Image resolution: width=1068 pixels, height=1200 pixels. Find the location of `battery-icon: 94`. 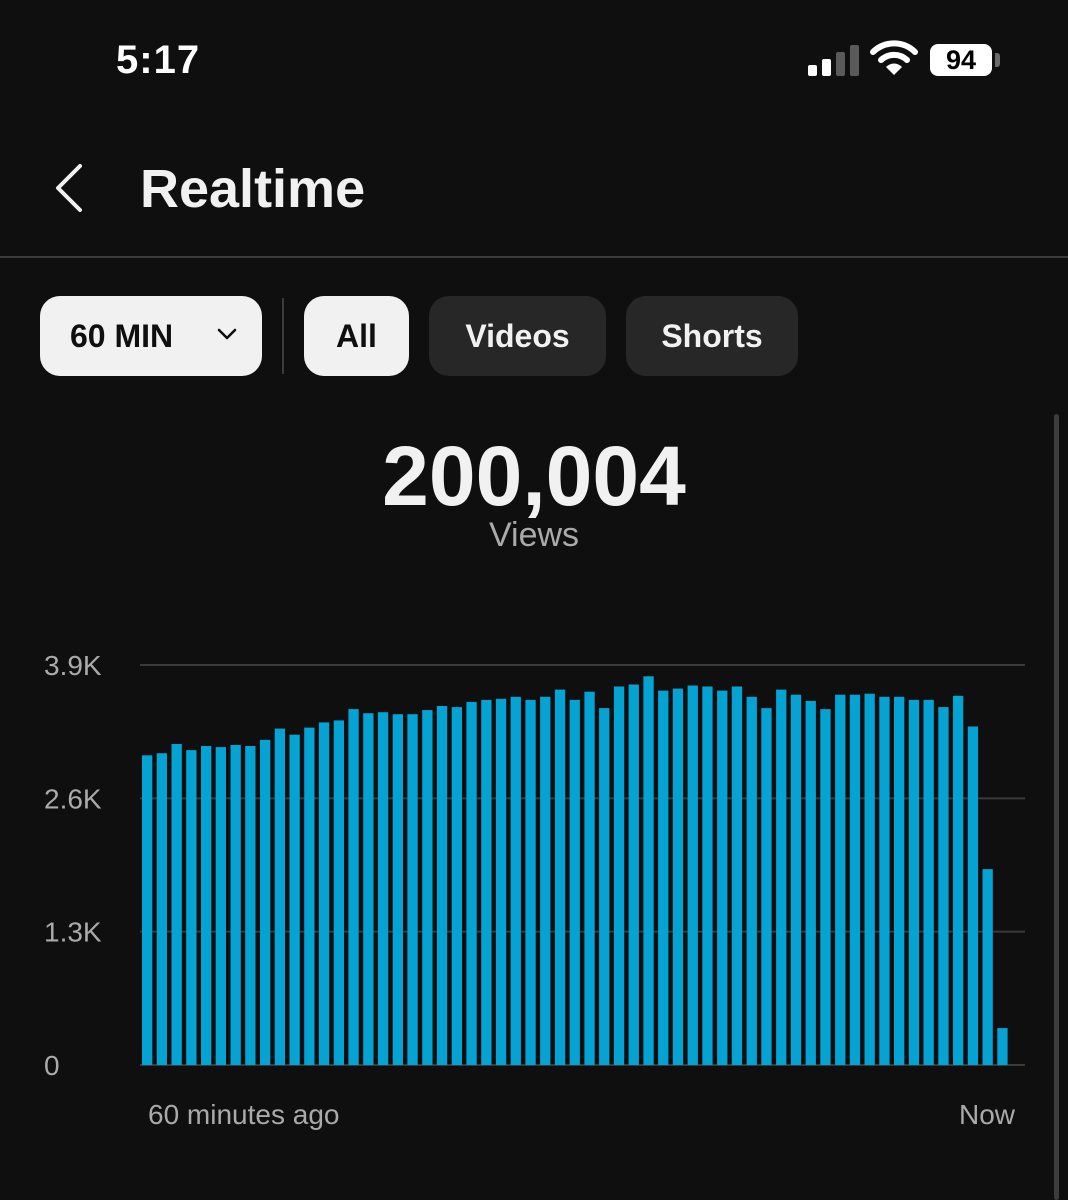

battery-icon: 94 is located at coordinates (961, 60).